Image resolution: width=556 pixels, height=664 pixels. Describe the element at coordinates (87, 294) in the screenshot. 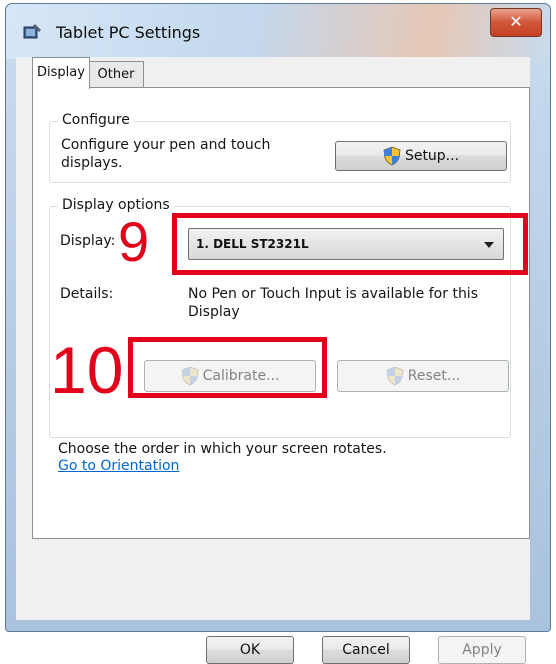

I see `details-label: Details:` at that location.